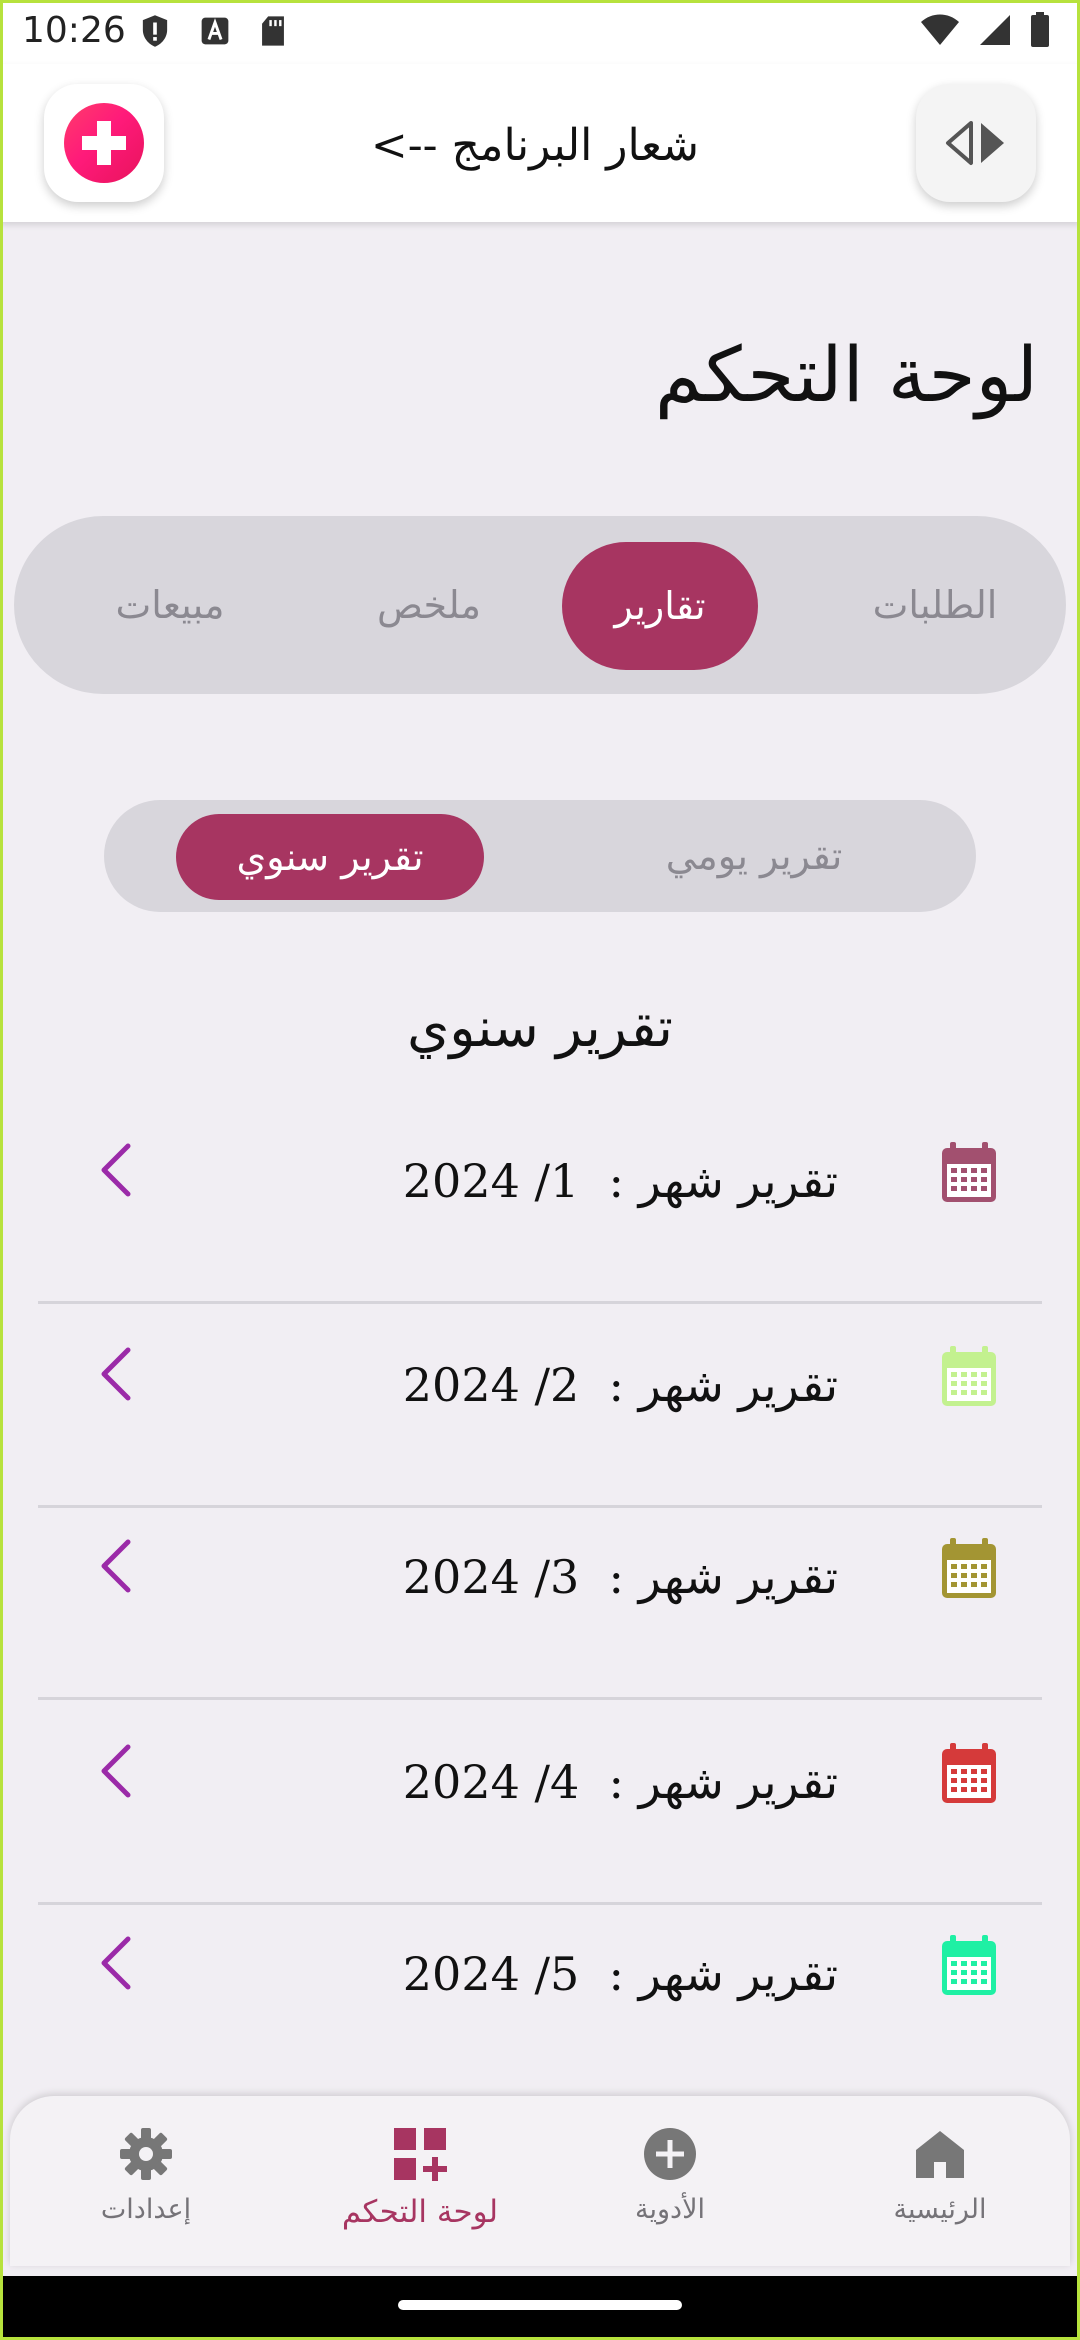  I want to click on tab-daily-report: تقرير يومي, so click(754, 856).